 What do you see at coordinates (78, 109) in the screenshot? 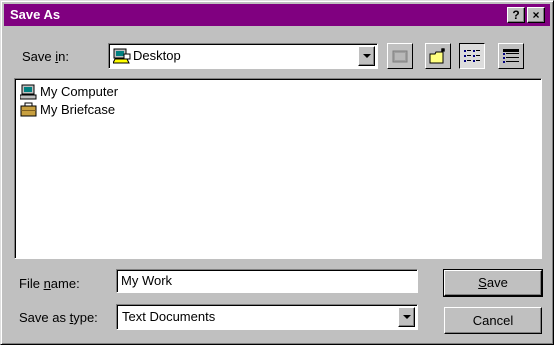
I see `file-name-text: My Briefcase` at bounding box center [78, 109].